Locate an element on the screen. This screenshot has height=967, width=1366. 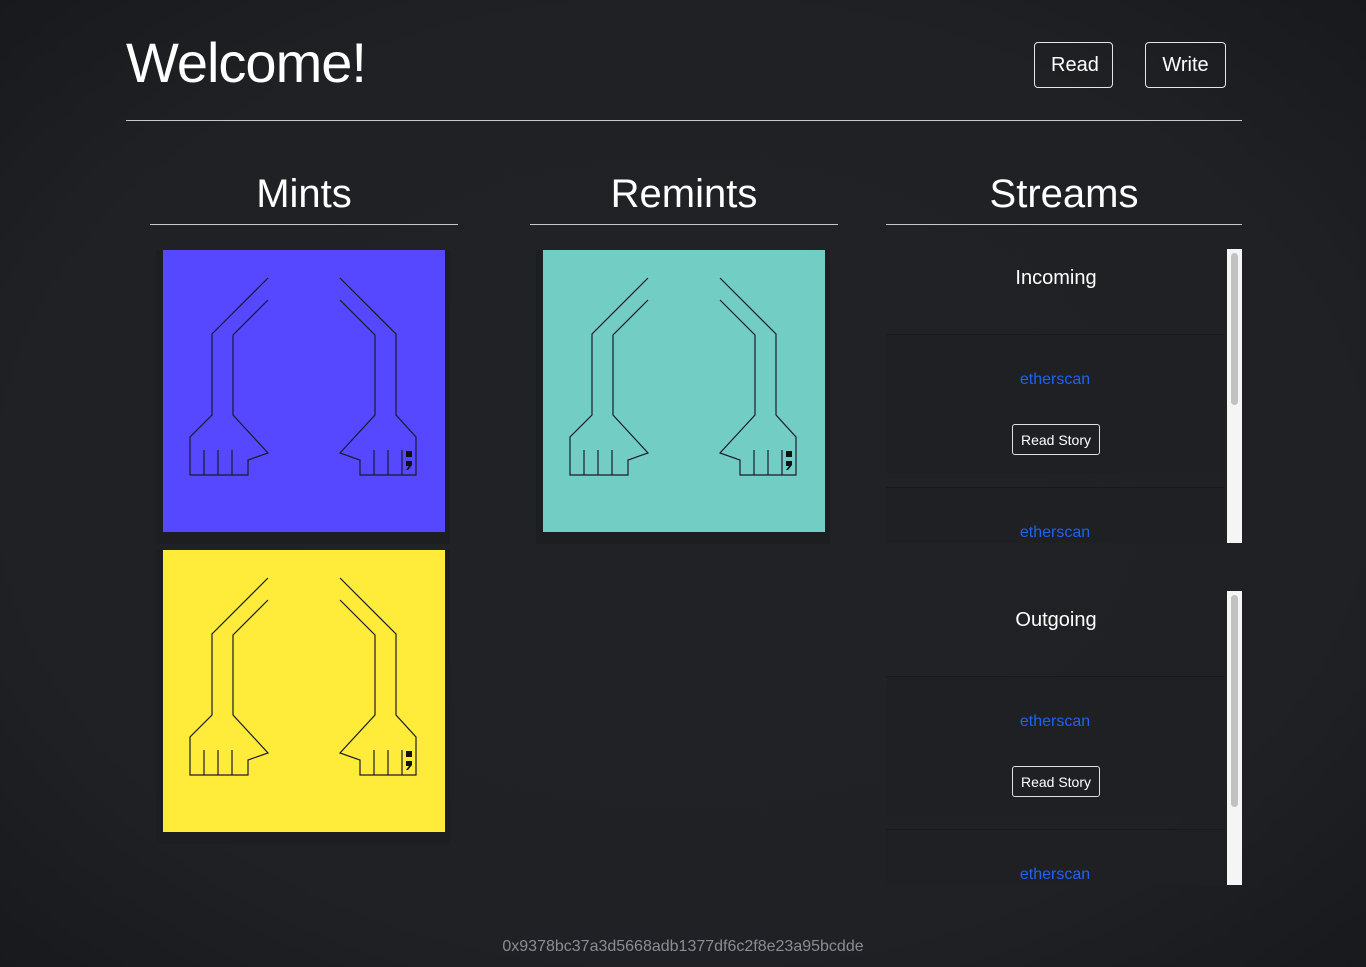
remint-artwork is located at coordinates (684, 391).